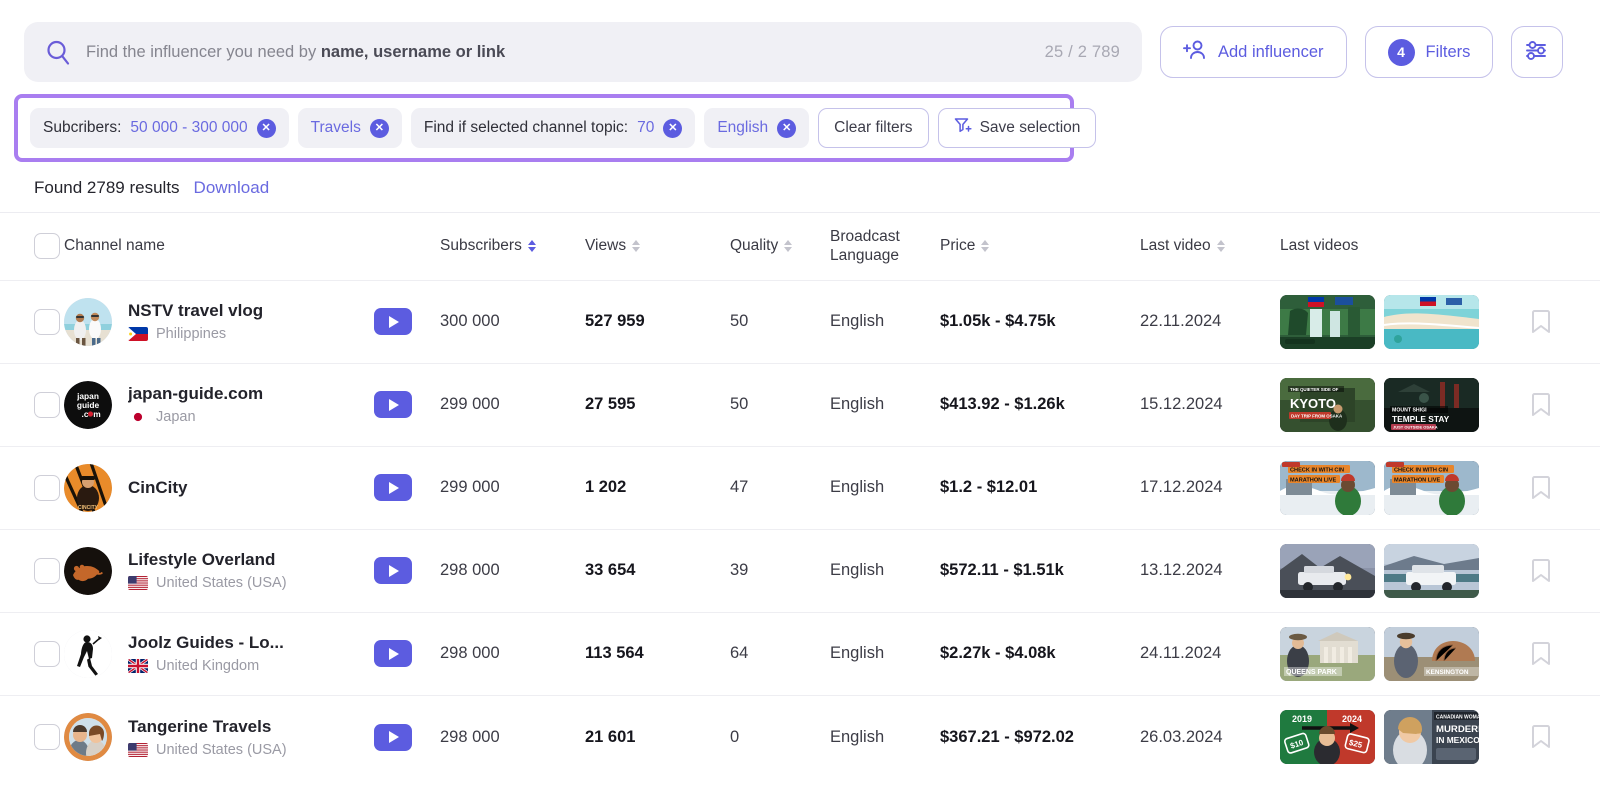 This screenshot has width=1600, height=792. I want to click on svg-text: QUEENS PARK, so click(1311, 672).